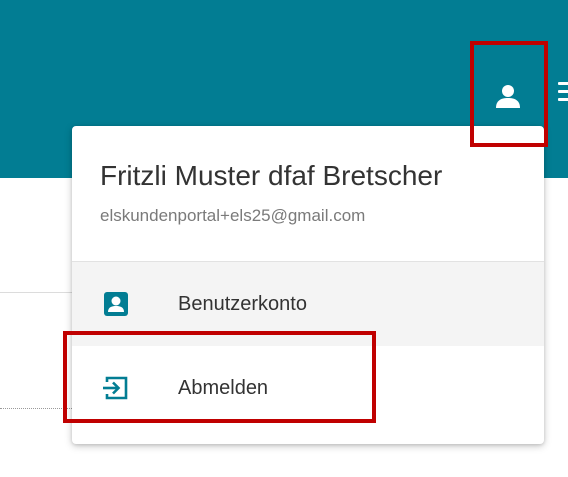 The image size is (568, 477). I want to click on highlight-user-button, so click(509, 94).